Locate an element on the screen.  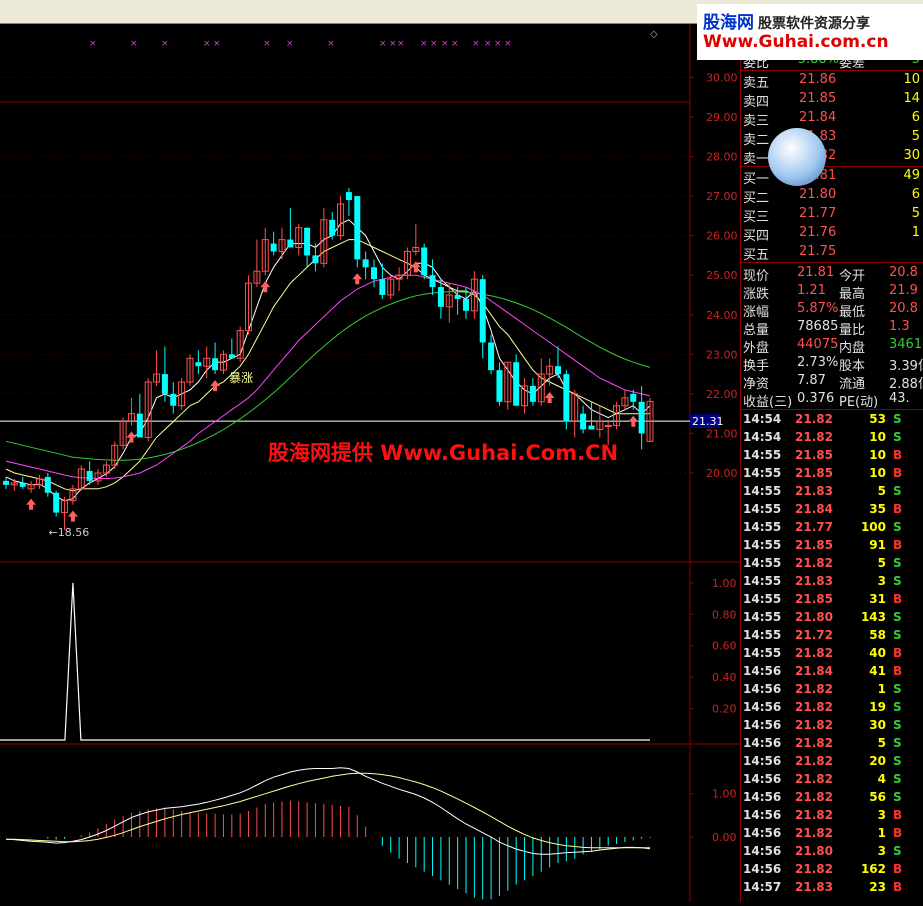
macd-dea-line is located at coordinates (328, 810).